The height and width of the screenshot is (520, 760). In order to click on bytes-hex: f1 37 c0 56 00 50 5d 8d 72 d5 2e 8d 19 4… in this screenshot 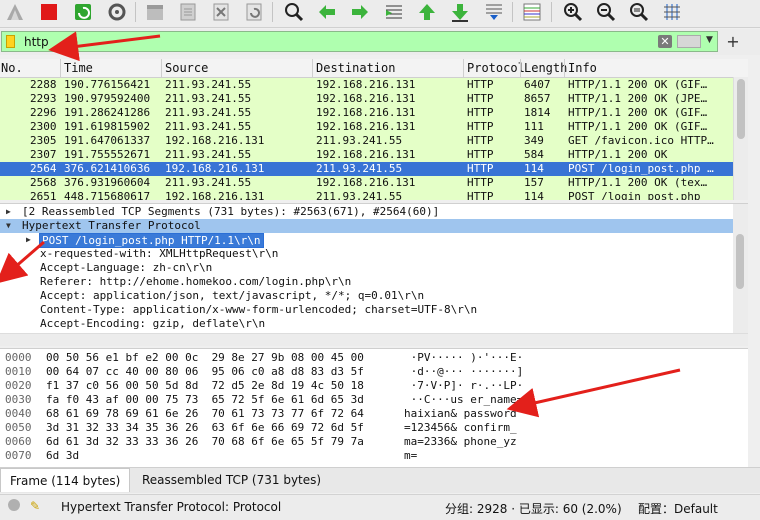, I will do `click(205, 385)`.